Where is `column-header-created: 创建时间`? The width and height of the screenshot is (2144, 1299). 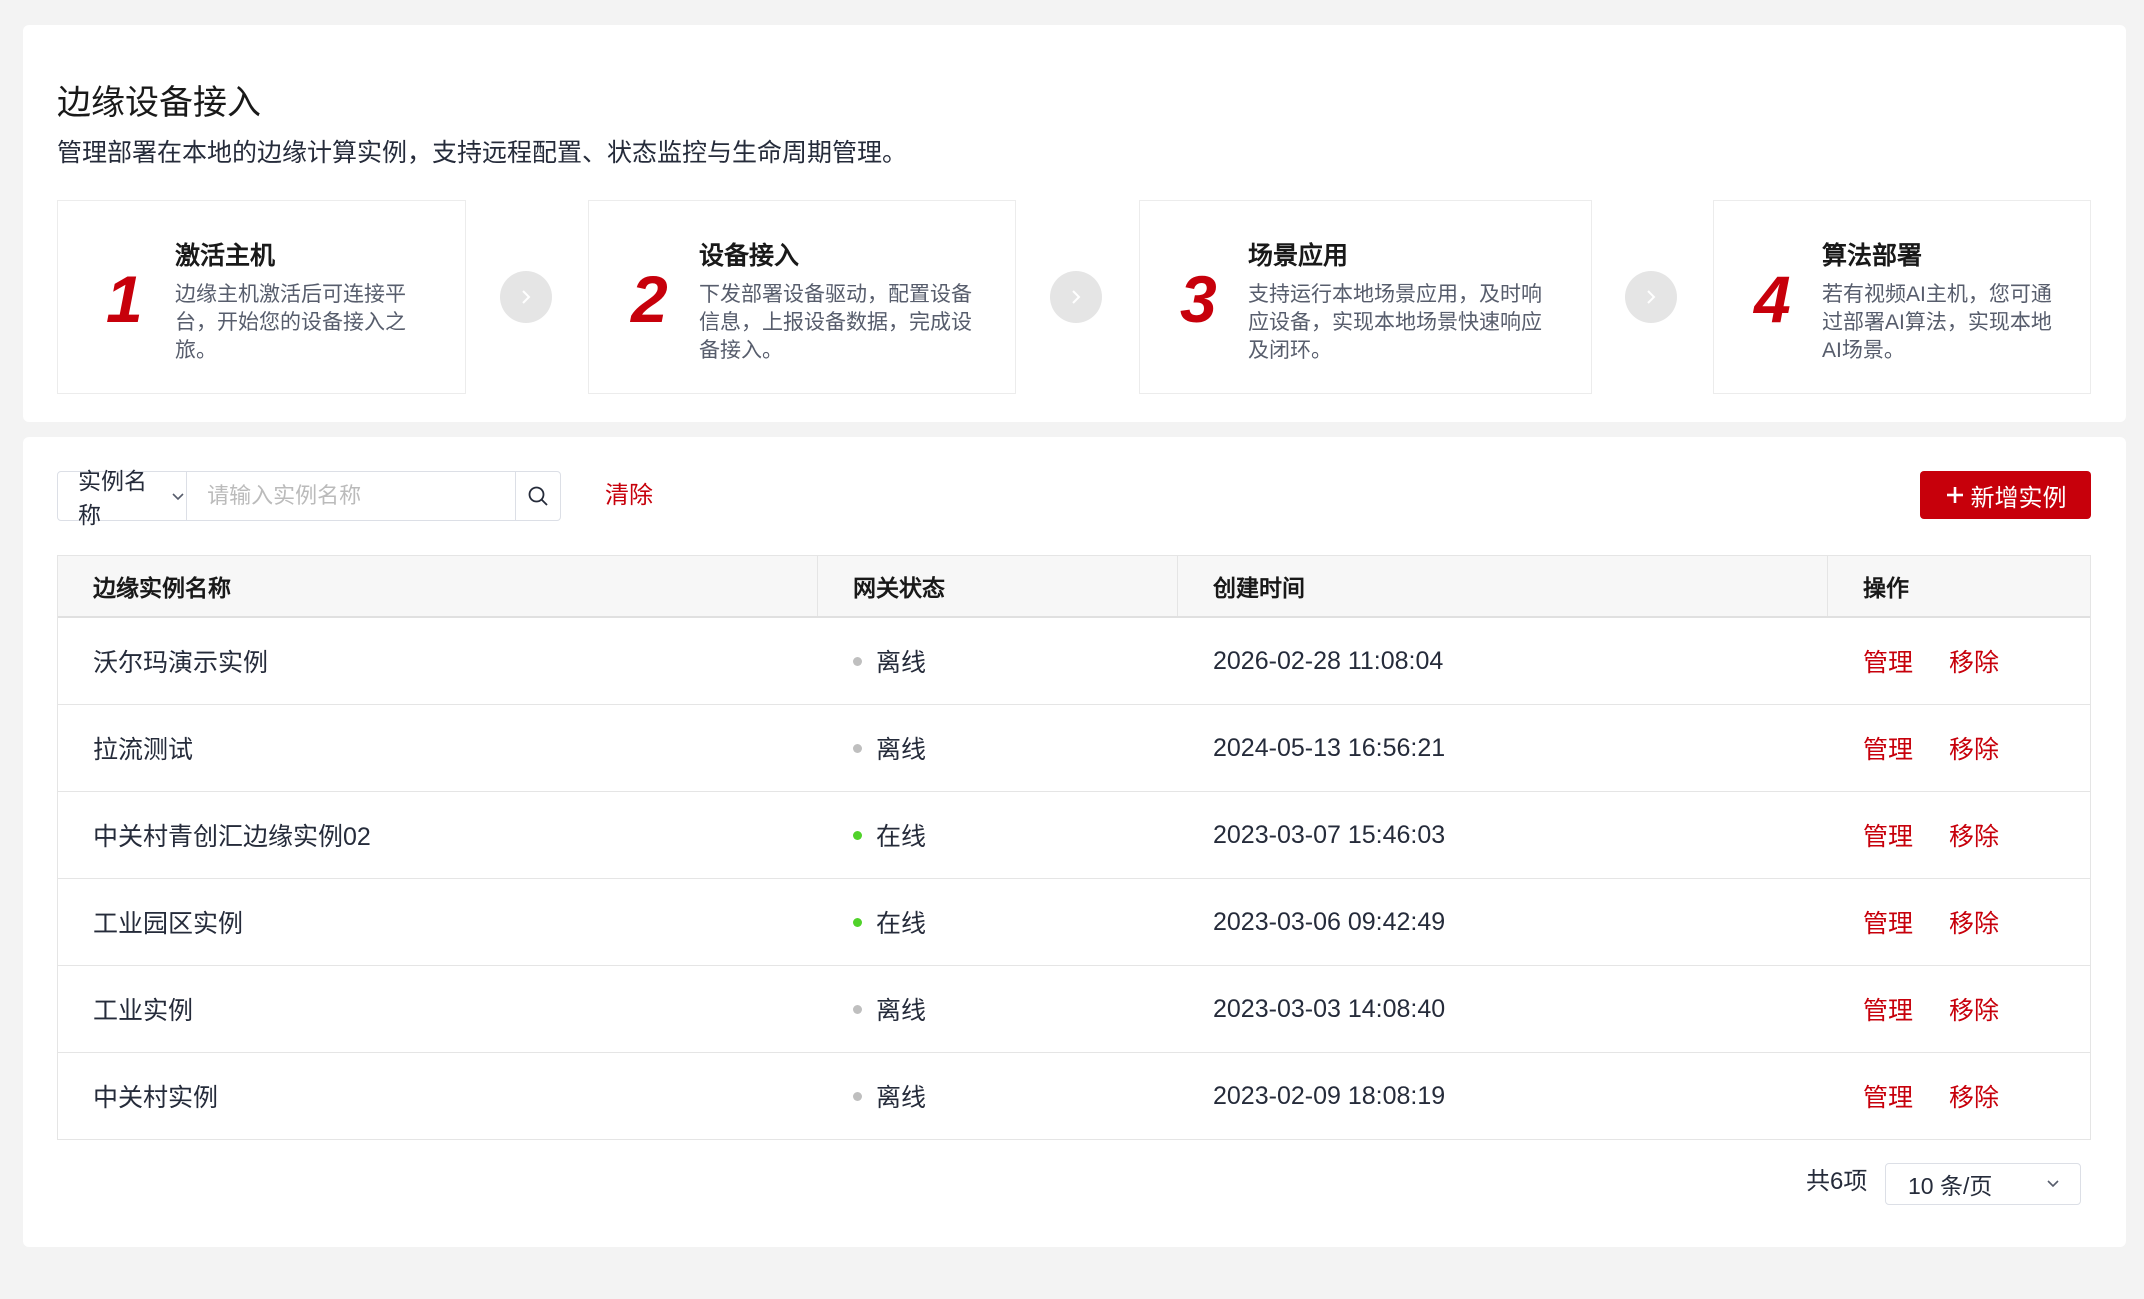 column-header-created: 创建时间 is located at coordinates (1503, 586).